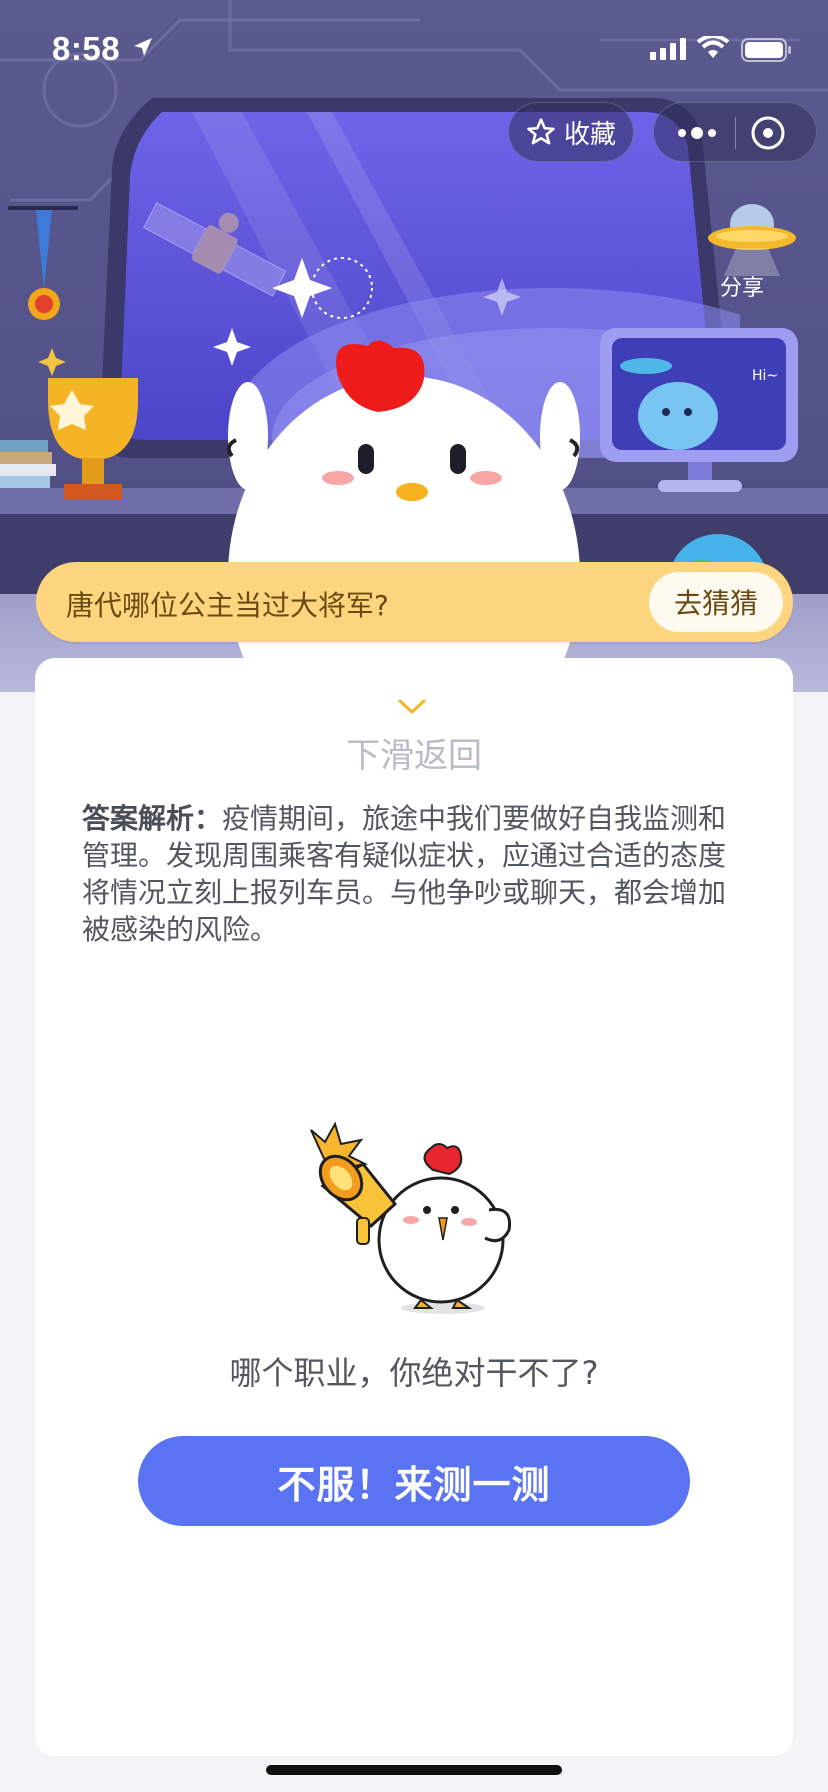  I want to click on swipe-back-hint: 下滑返回, so click(414, 752).